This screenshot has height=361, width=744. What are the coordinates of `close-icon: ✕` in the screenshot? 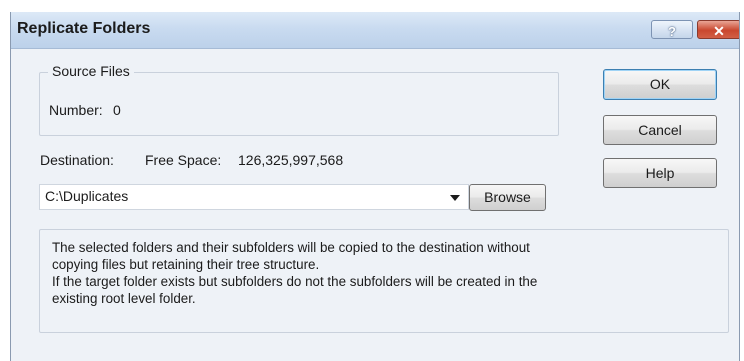 It's located at (718, 29).